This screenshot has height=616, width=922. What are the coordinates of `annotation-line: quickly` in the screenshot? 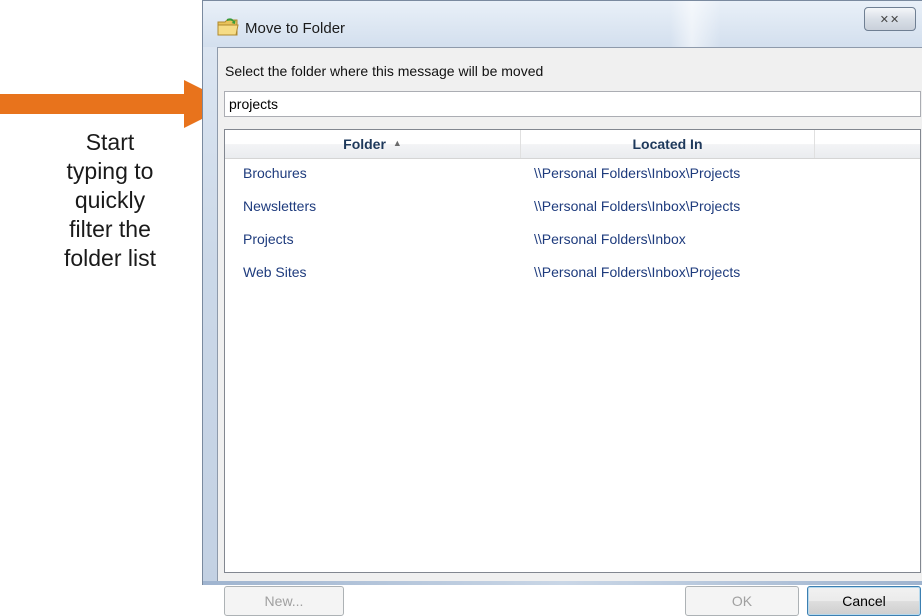 It's located at (110, 200).